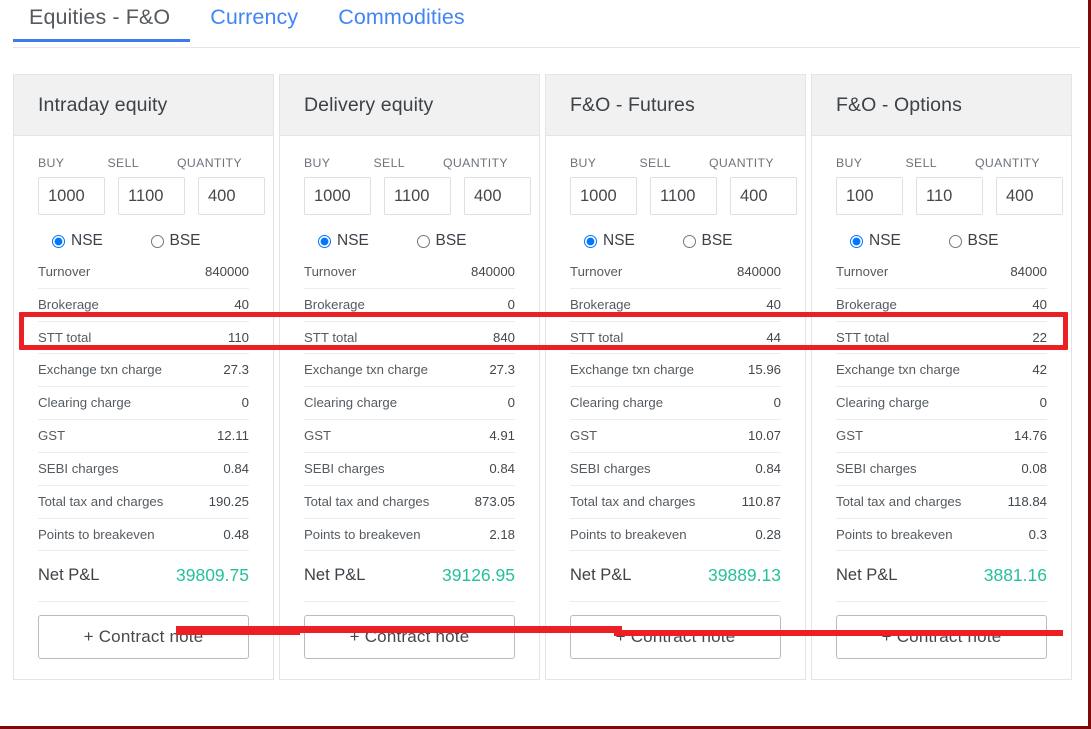 The image size is (1091, 729). What do you see at coordinates (675, 575) in the screenshot?
I see `row-net-pl: Net P&L 39889.13` at bounding box center [675, 575].